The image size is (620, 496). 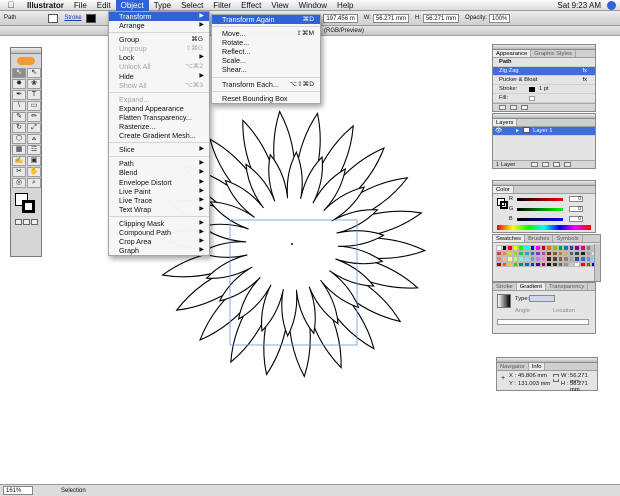 I want to click on appearance-row-stroke: Stroke: 1 pt, so click(x=544, y=89).